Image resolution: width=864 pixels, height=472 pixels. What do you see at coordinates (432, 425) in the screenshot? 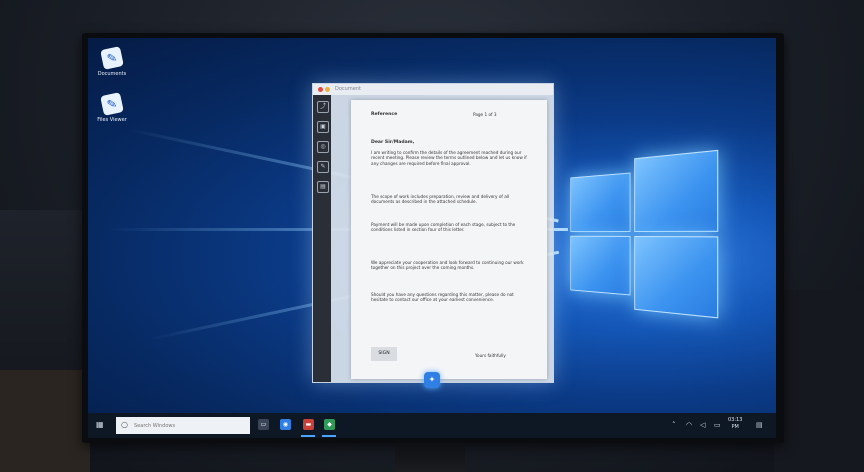
I see `taskbar: ▦ ○ ▭ ◉ ▬ ◆ ˄ ◠ ◁ ▭ 03:13 PM ▤` at bounding box center [432, 425].